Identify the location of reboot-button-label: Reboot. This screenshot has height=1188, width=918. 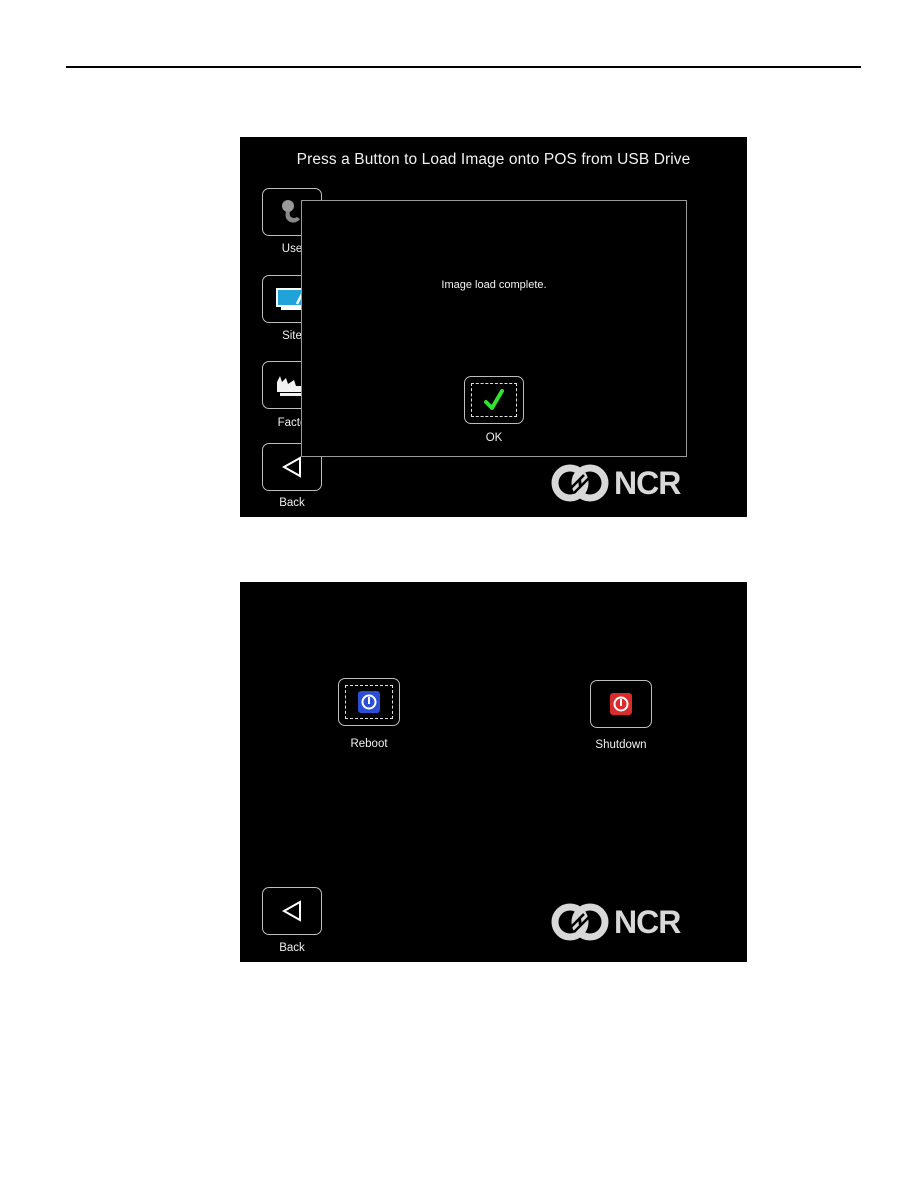
(369, 744).